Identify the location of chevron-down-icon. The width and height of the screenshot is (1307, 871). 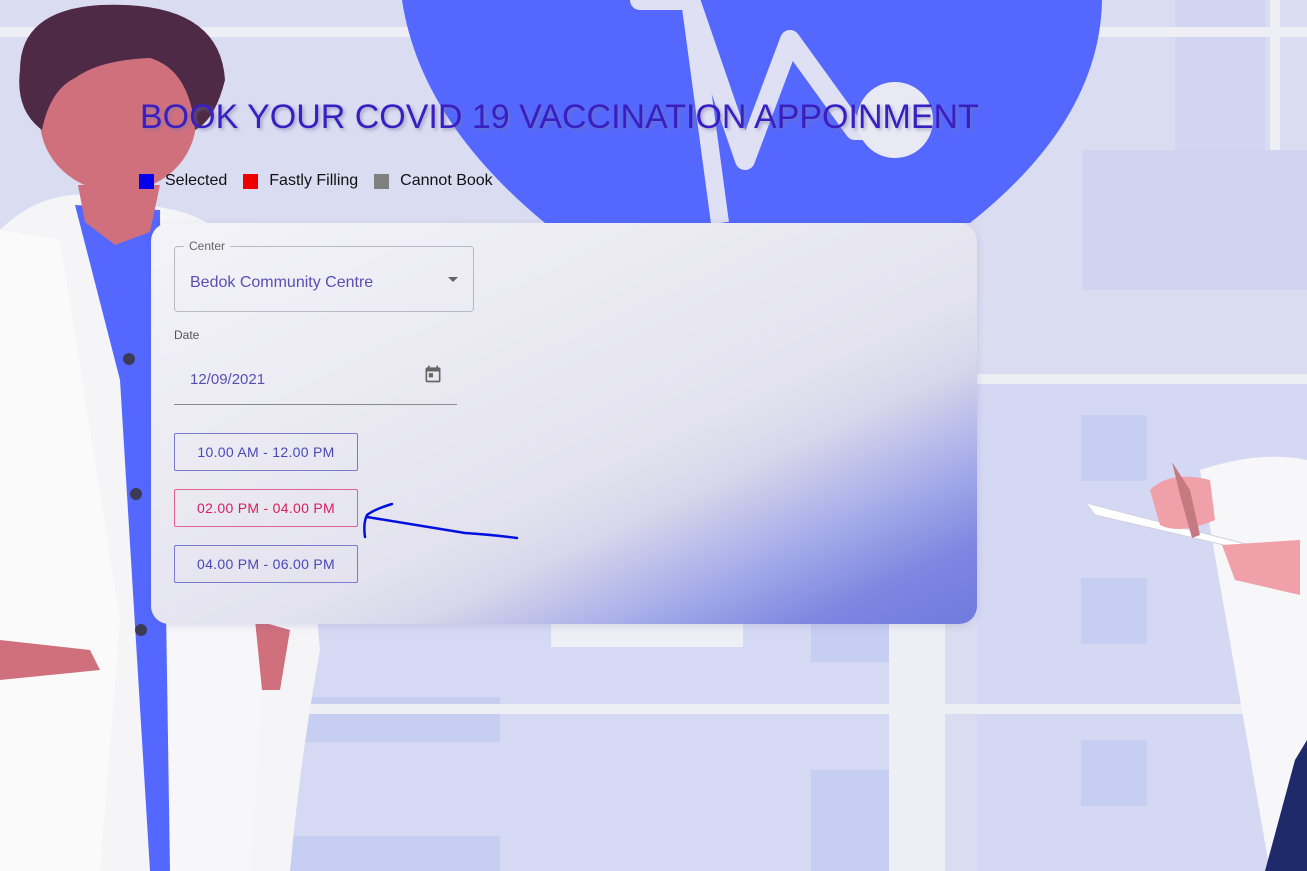
(453, 279).